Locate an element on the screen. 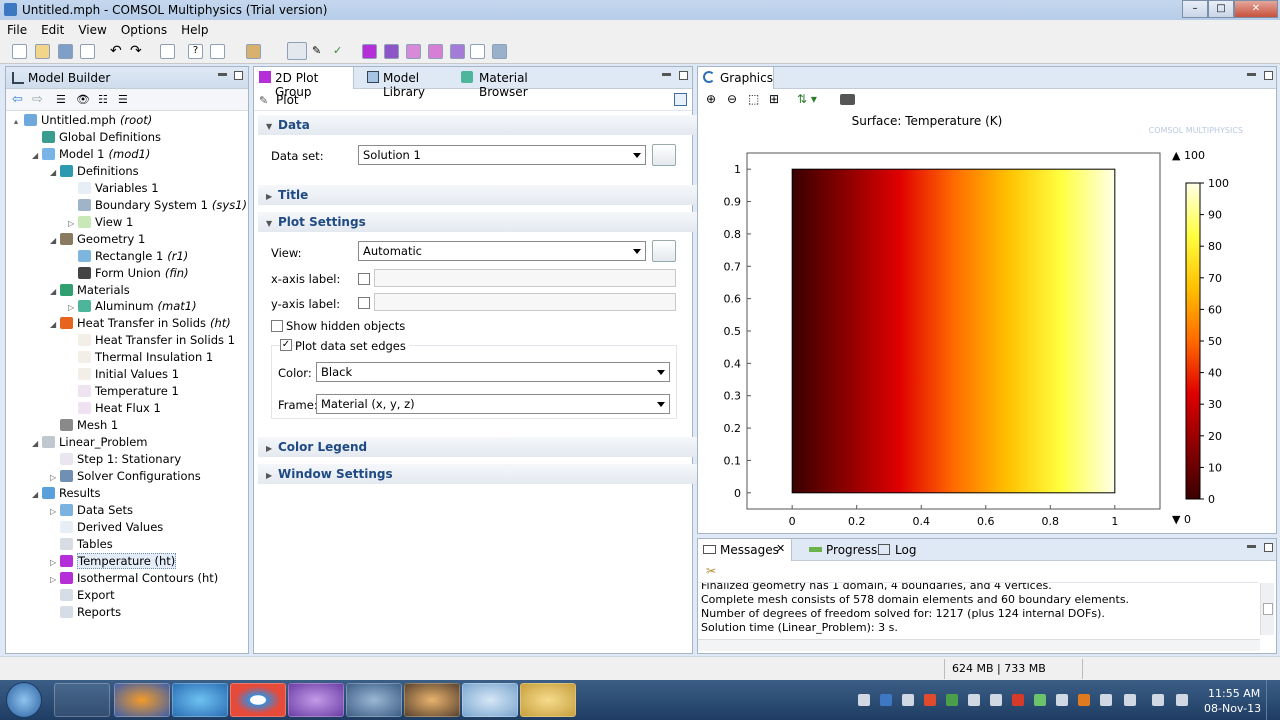  tree-node: Form Union (fin) is located at coordinates (128, 273).